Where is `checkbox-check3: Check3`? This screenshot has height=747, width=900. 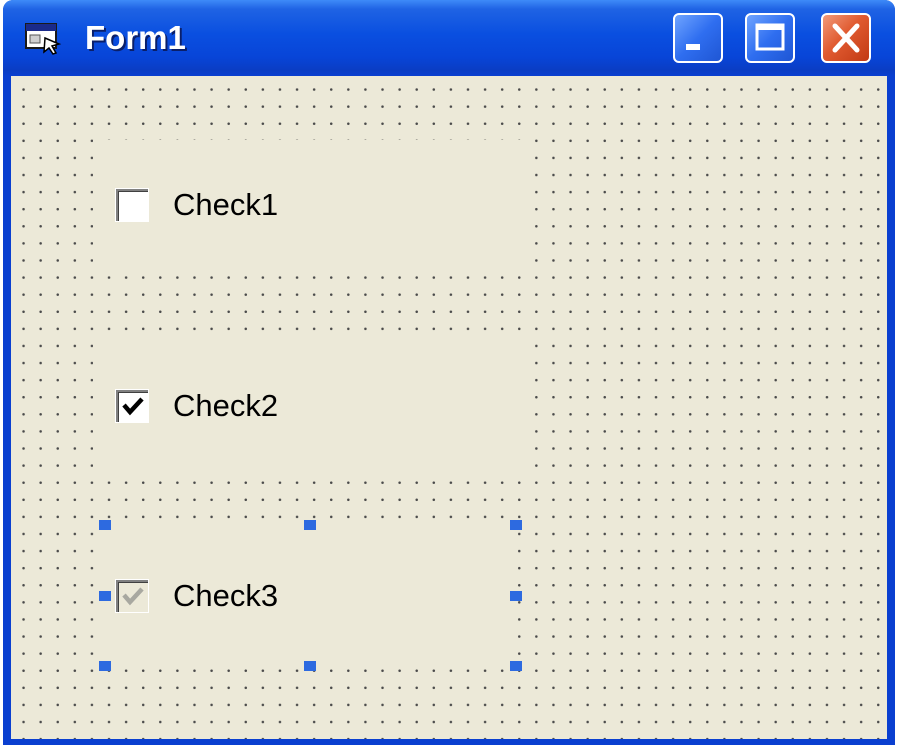 checkbox-check3: Check3 is located at coordinates (309, 596).